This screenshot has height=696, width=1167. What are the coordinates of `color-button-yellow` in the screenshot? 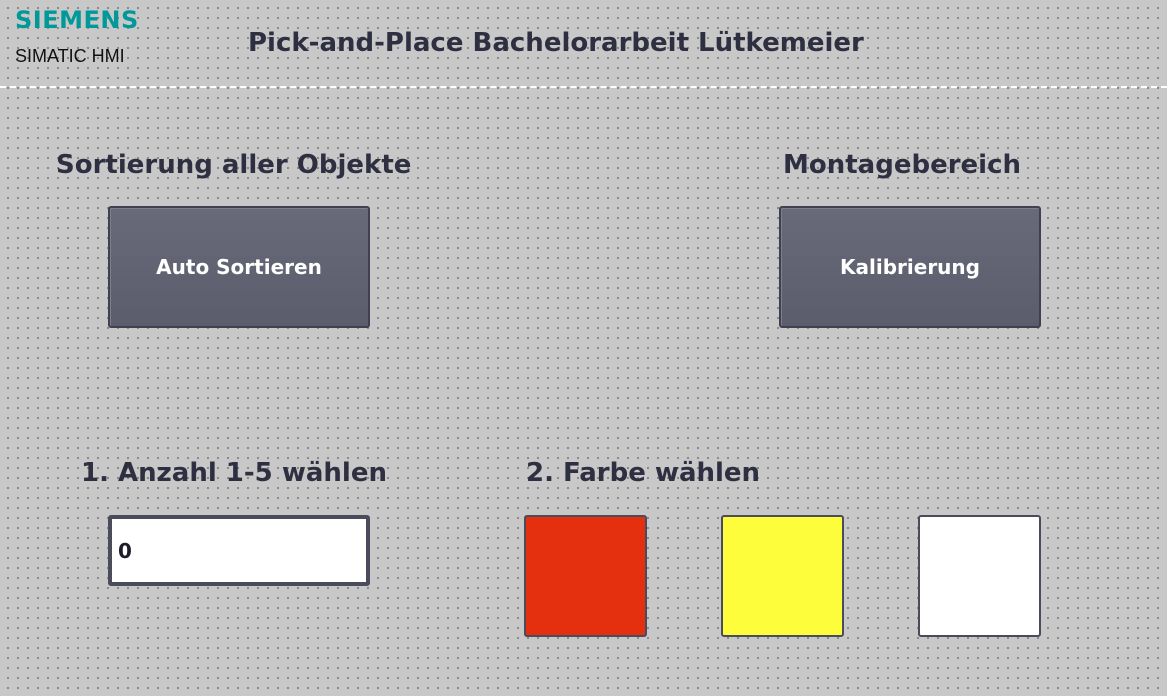 It's located at (782, 576).